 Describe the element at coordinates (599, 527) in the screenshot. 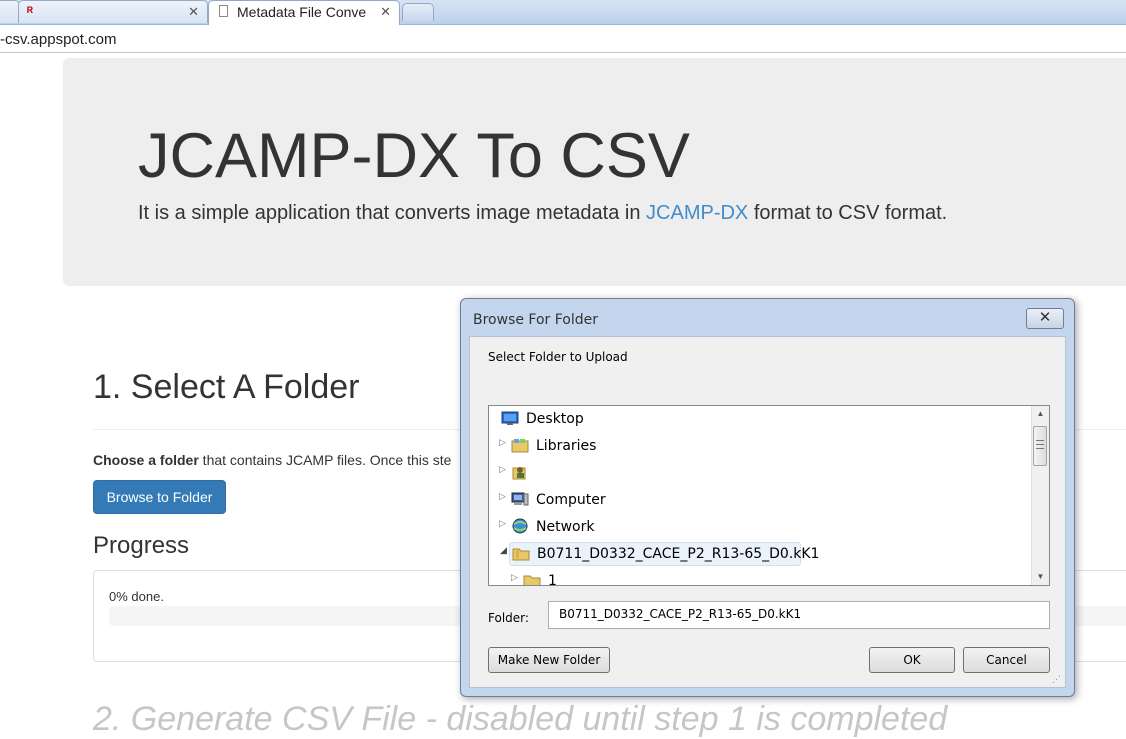

I see `tree-item-network: ▷ Network` at that location.